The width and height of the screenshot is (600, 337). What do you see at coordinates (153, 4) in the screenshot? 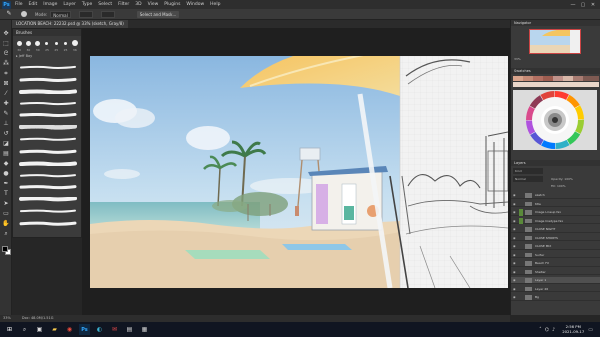
I see `menu-view: View` at bounding box center [153, 4].